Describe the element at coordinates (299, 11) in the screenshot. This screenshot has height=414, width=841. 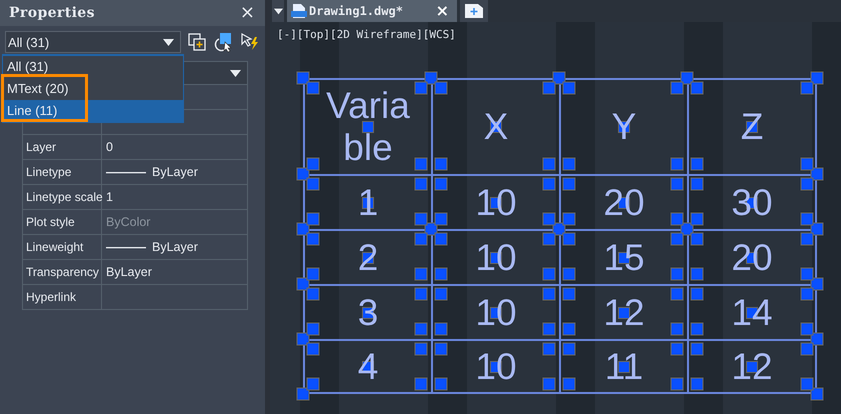
I see `drawing-file-icon` at that location.